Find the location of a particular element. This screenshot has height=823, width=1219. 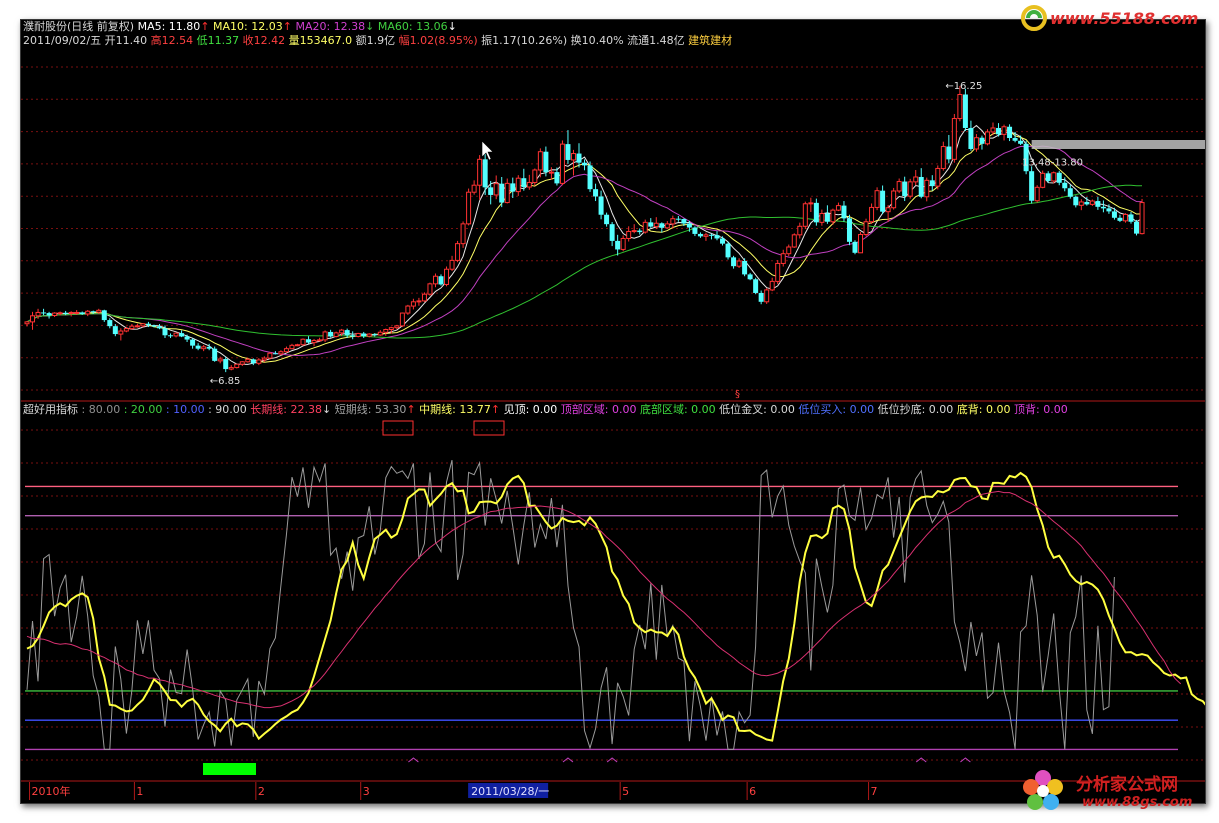

flower-logo-icon is located at coordinates (1043, 790).